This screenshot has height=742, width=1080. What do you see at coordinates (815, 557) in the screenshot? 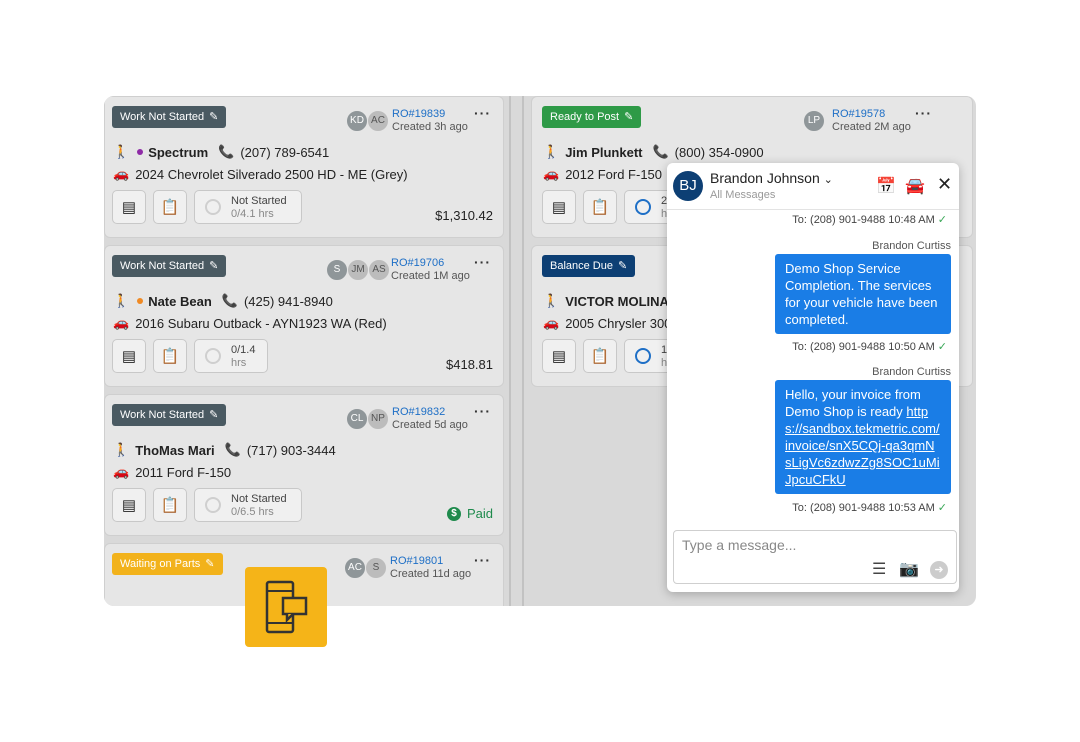
I see `message-input: Type a message... ☰ 📷 ➜` at bounding box center [815, 557].